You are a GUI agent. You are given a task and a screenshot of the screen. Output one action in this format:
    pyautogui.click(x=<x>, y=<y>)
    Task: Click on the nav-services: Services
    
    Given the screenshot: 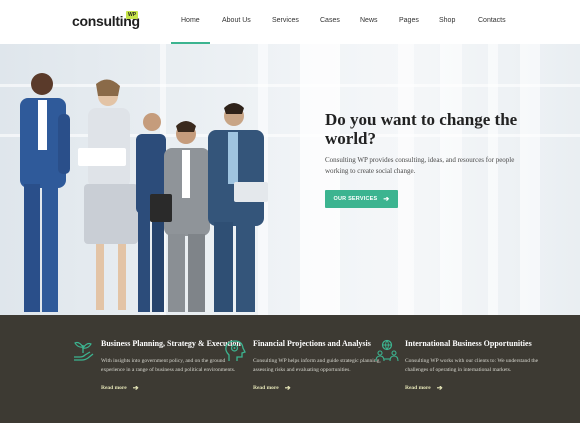 What is the action you would take?
    pyautogui.click(x=285, y=20)
    